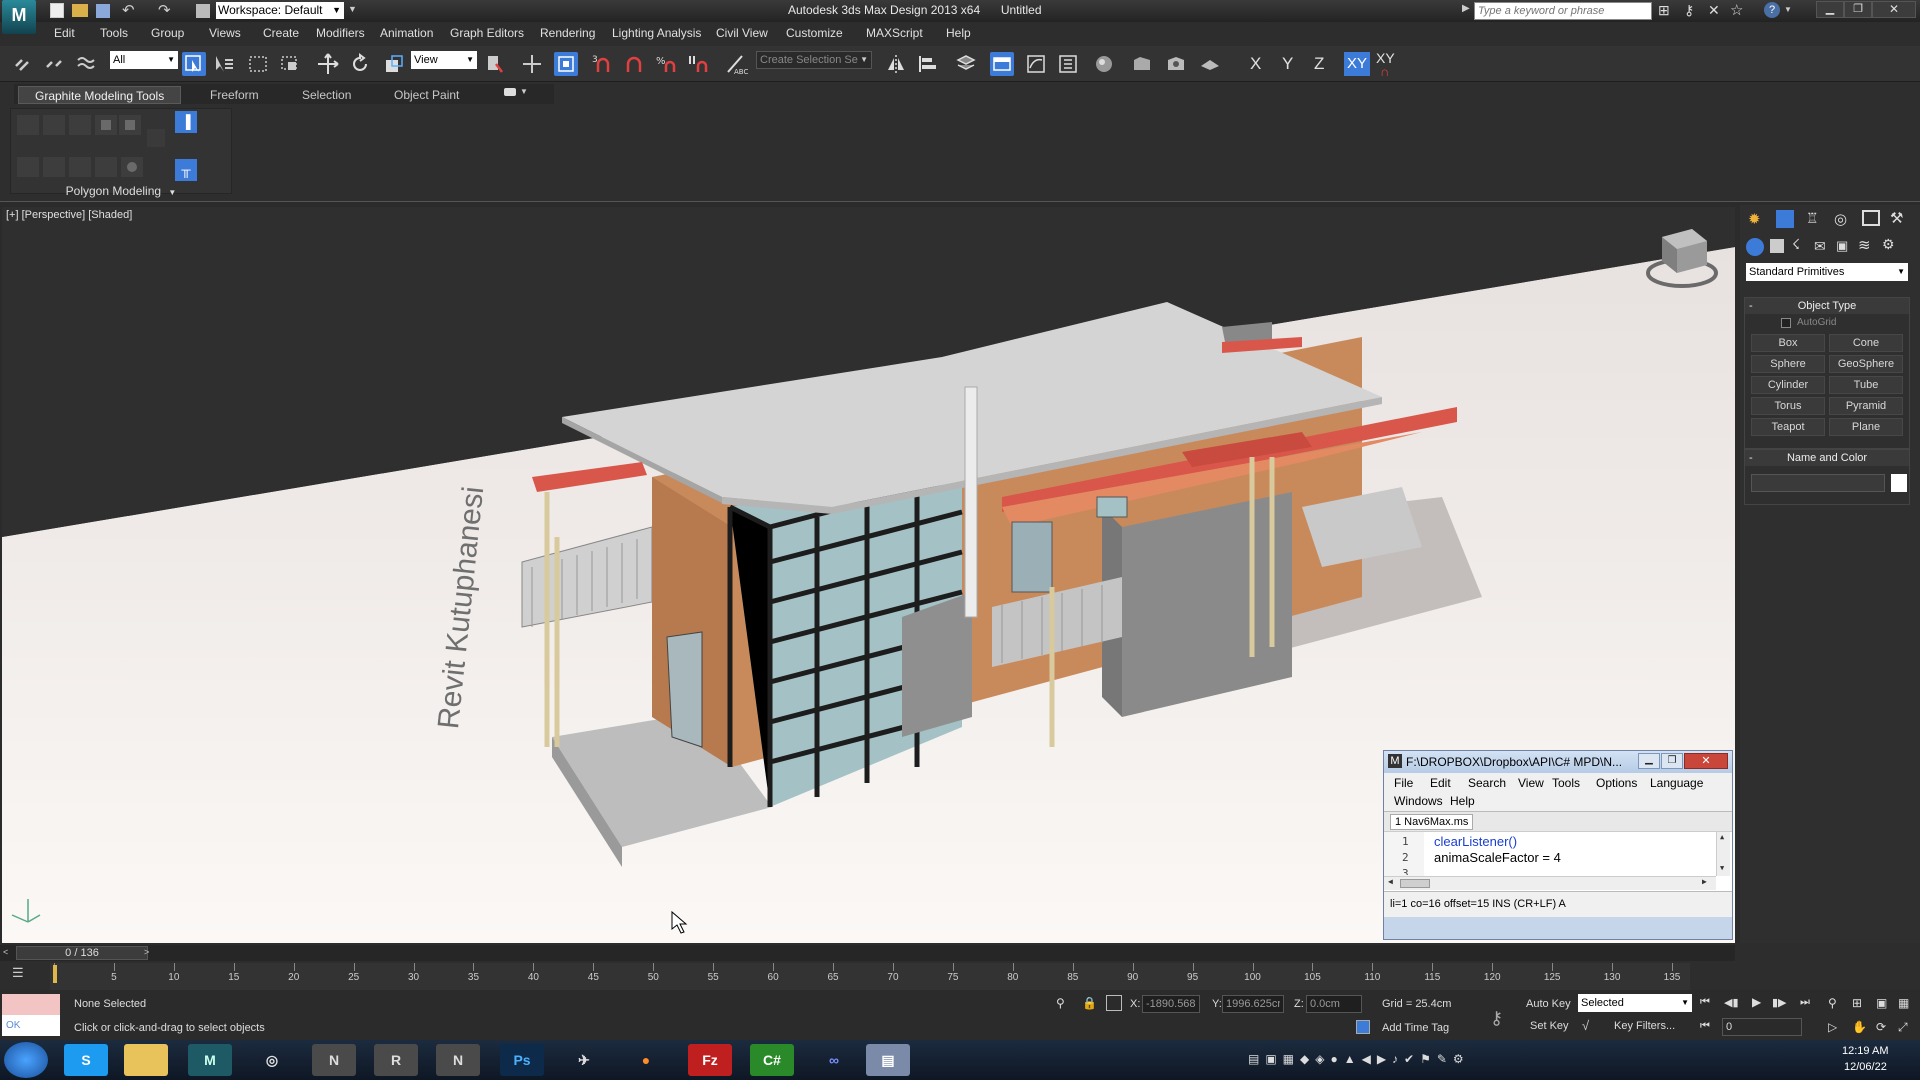 The image size is (1920, 1080). I want to click on schematic-view-icon, so click(1068, 64).